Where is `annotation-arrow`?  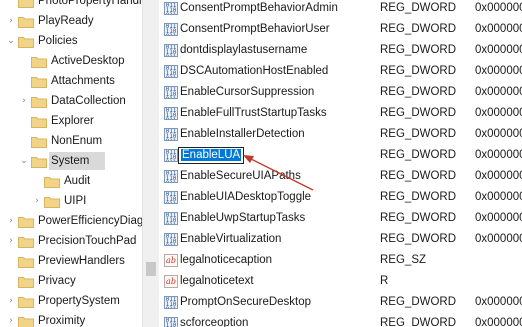
annotation-arrow is located at coordinates (278, 173).